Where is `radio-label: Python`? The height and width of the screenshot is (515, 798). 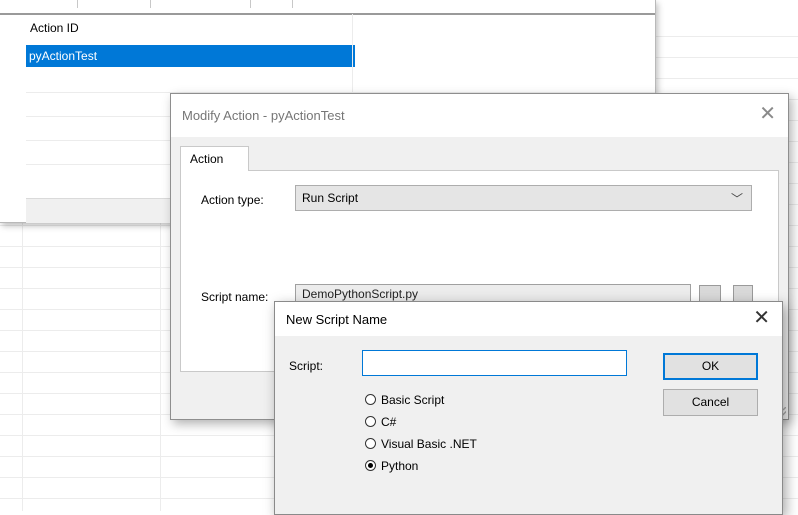
radio-label: Python is located at coordinates (400, 466).